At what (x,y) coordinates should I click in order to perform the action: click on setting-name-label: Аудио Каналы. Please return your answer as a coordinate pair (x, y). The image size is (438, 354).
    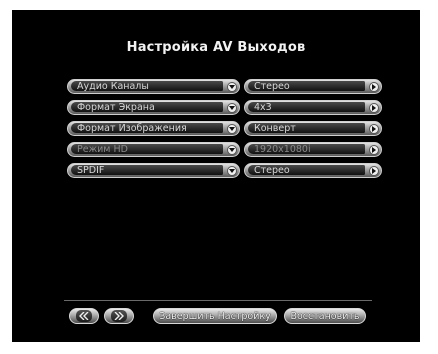
    Looking at the image, I should click on (113, 86).